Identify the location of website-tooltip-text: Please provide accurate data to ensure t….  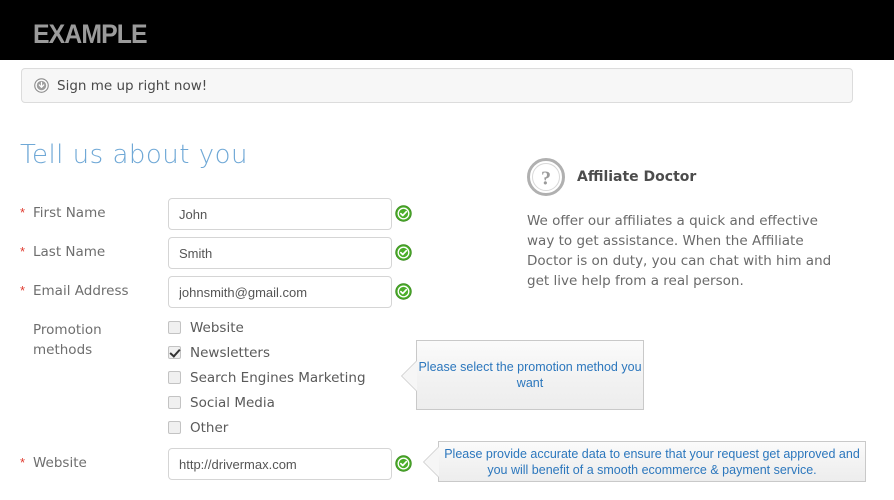
(652, 461).